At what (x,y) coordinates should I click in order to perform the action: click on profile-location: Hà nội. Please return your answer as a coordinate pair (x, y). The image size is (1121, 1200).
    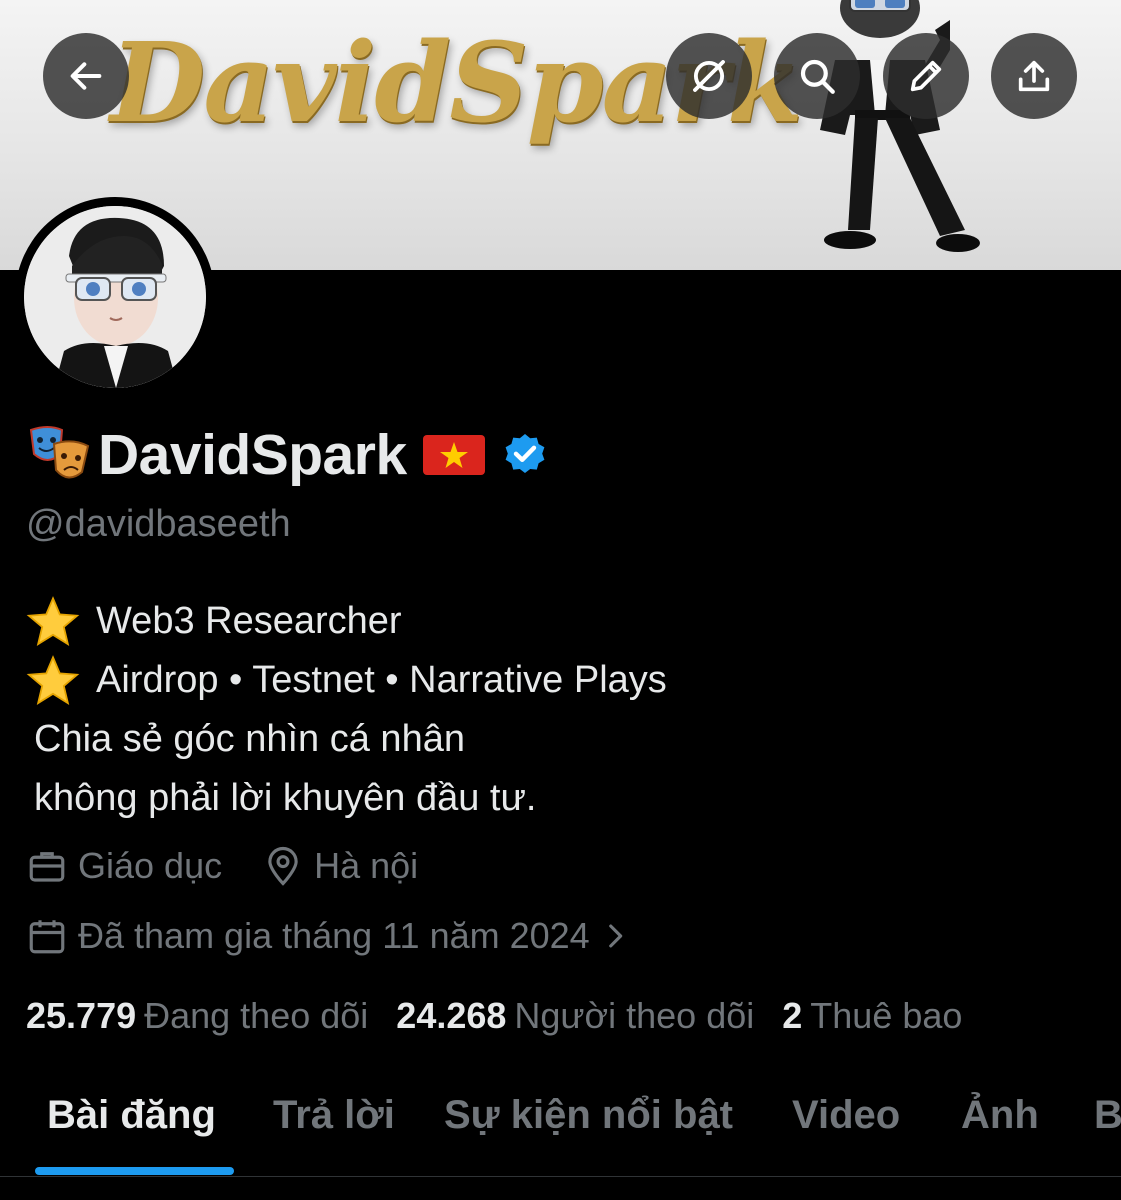
    Looking at the image, I should click on (340, 866).